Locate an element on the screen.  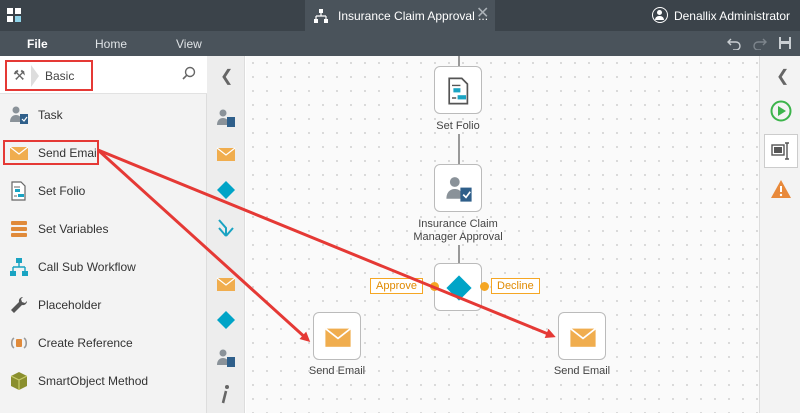
toolbox-item-label: Set Variables is located at coordinates (73, 229).